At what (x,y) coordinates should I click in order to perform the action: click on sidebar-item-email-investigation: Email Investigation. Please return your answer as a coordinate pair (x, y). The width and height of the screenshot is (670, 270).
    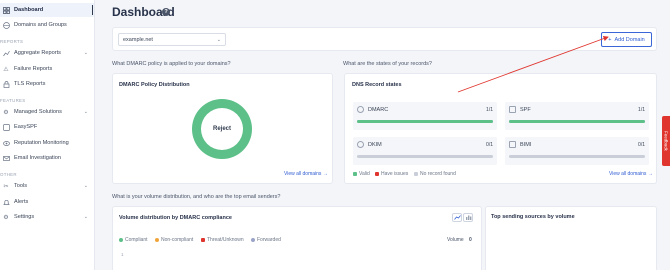
    Looking at the image, I should click on (47, 158).